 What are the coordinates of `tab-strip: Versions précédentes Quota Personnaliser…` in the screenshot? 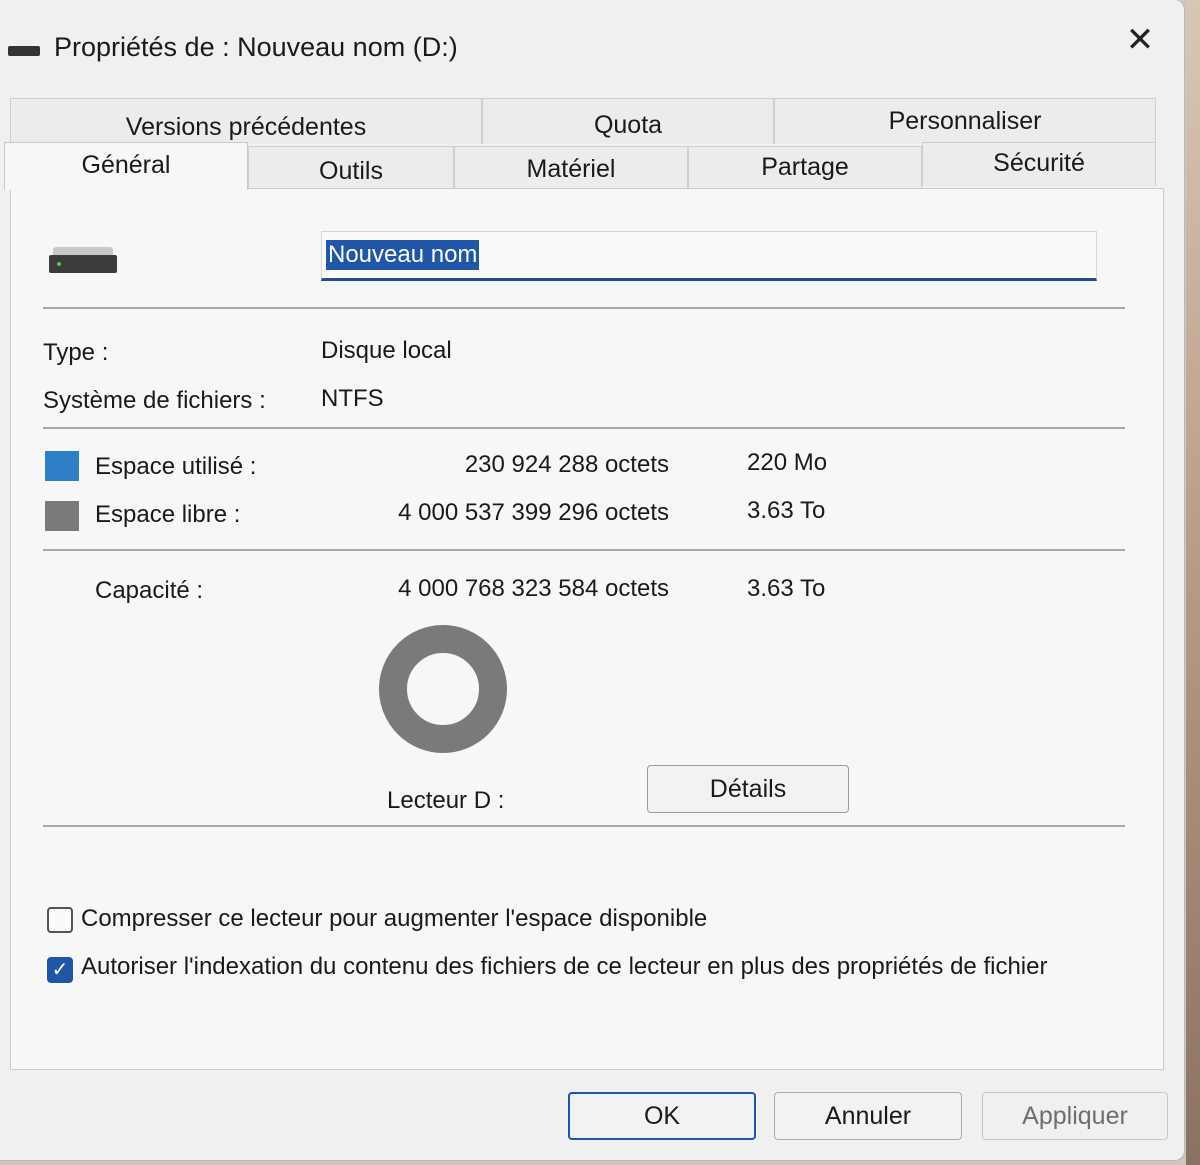 It's located at (581, 144).